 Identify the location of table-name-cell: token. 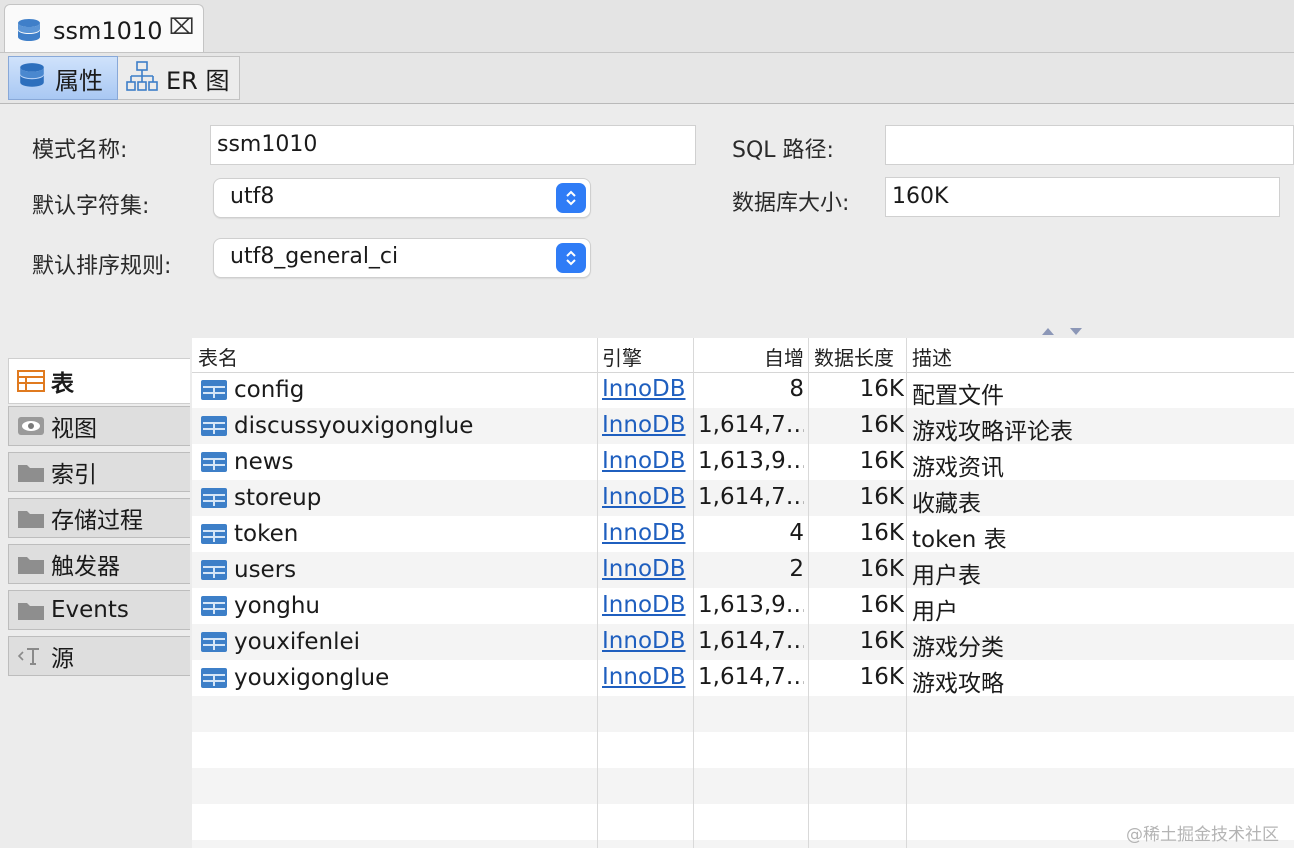
(398, 534).